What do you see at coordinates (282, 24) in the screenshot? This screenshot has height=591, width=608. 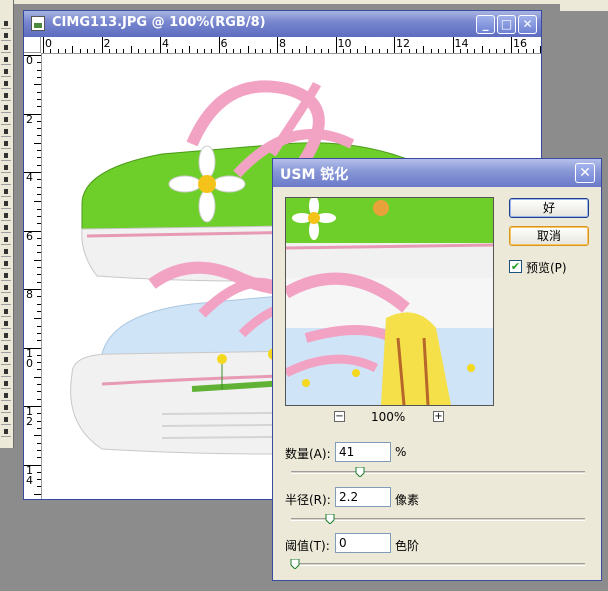 I see `document-titlebar: CIMG113.JPG @ 100%(RGB/8) _ □ ✕` at bounding box center [282, 24].